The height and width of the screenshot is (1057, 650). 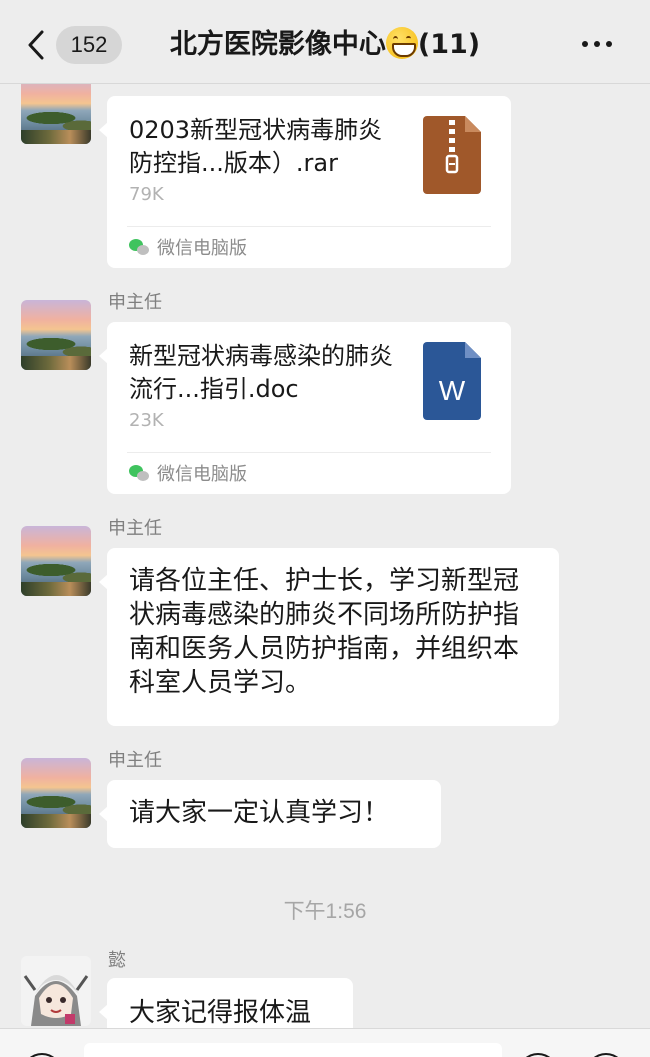 I want to click on member-count: (11), so click(x=449, y=44).